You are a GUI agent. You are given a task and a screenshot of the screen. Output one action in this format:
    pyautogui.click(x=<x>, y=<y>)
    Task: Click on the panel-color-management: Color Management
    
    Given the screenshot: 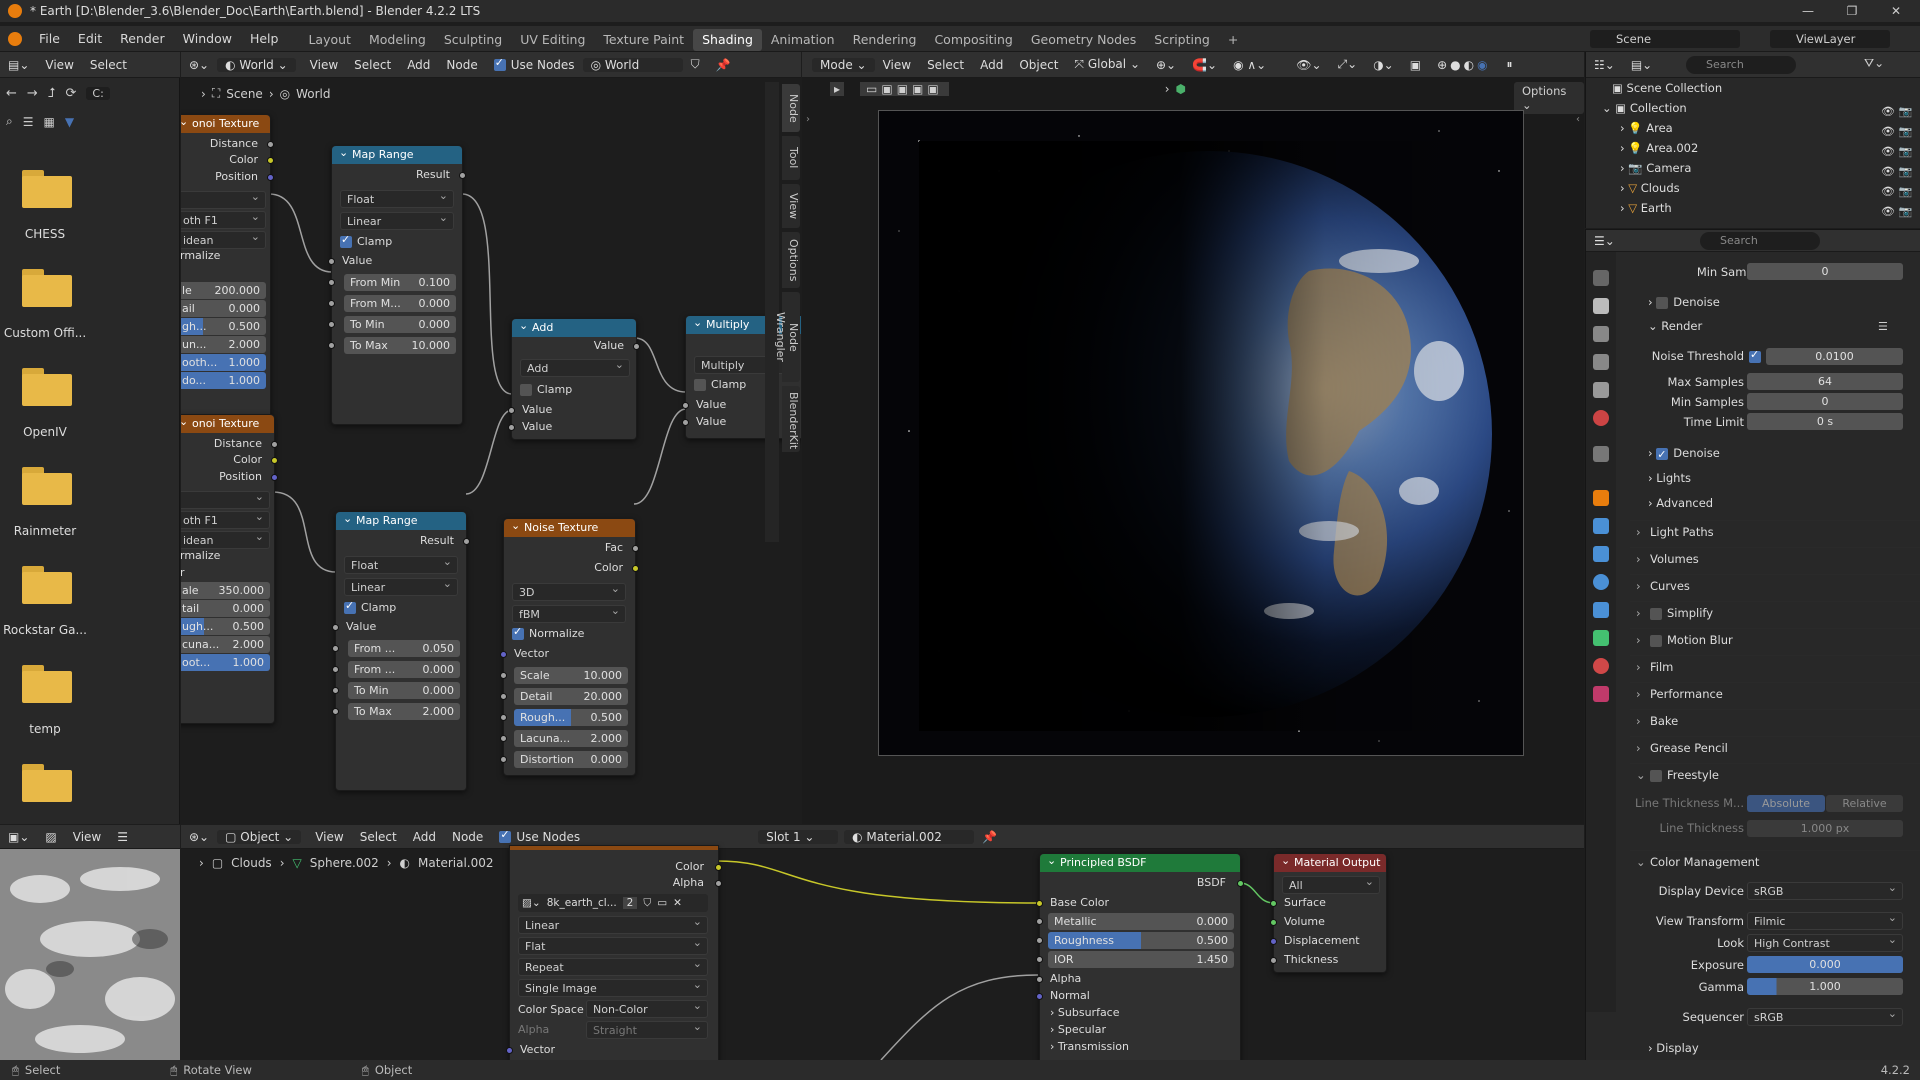 What is the action you would take?
    pyautogui.click(x=1775, y=861)
    